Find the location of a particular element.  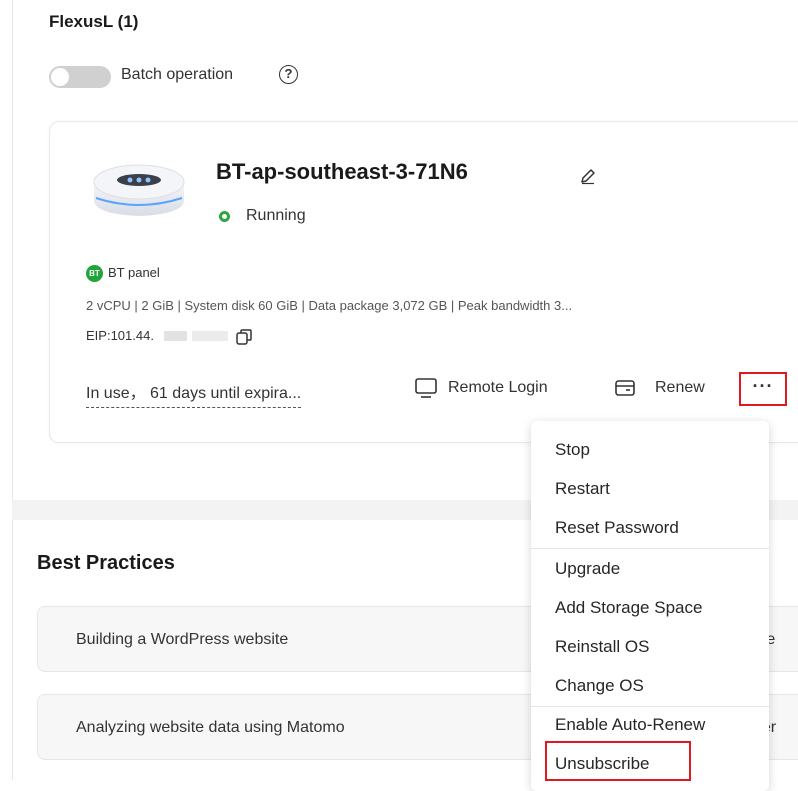

more-actions-button: ··· is located at coordinates (763, 389).